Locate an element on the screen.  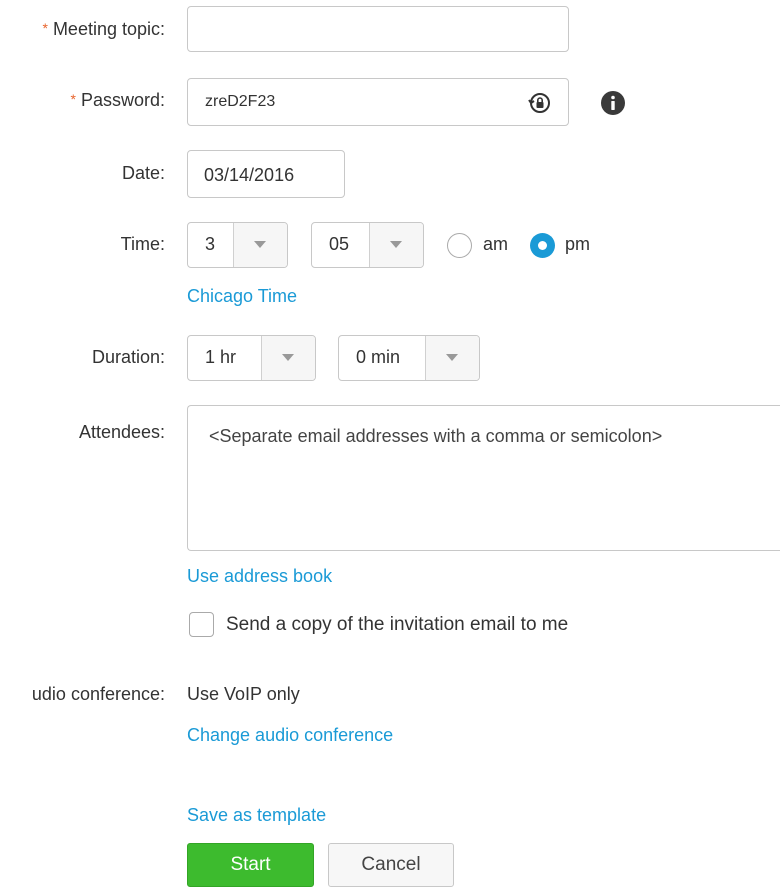
send-copy-checkbox is located at coordinates (201, 624).